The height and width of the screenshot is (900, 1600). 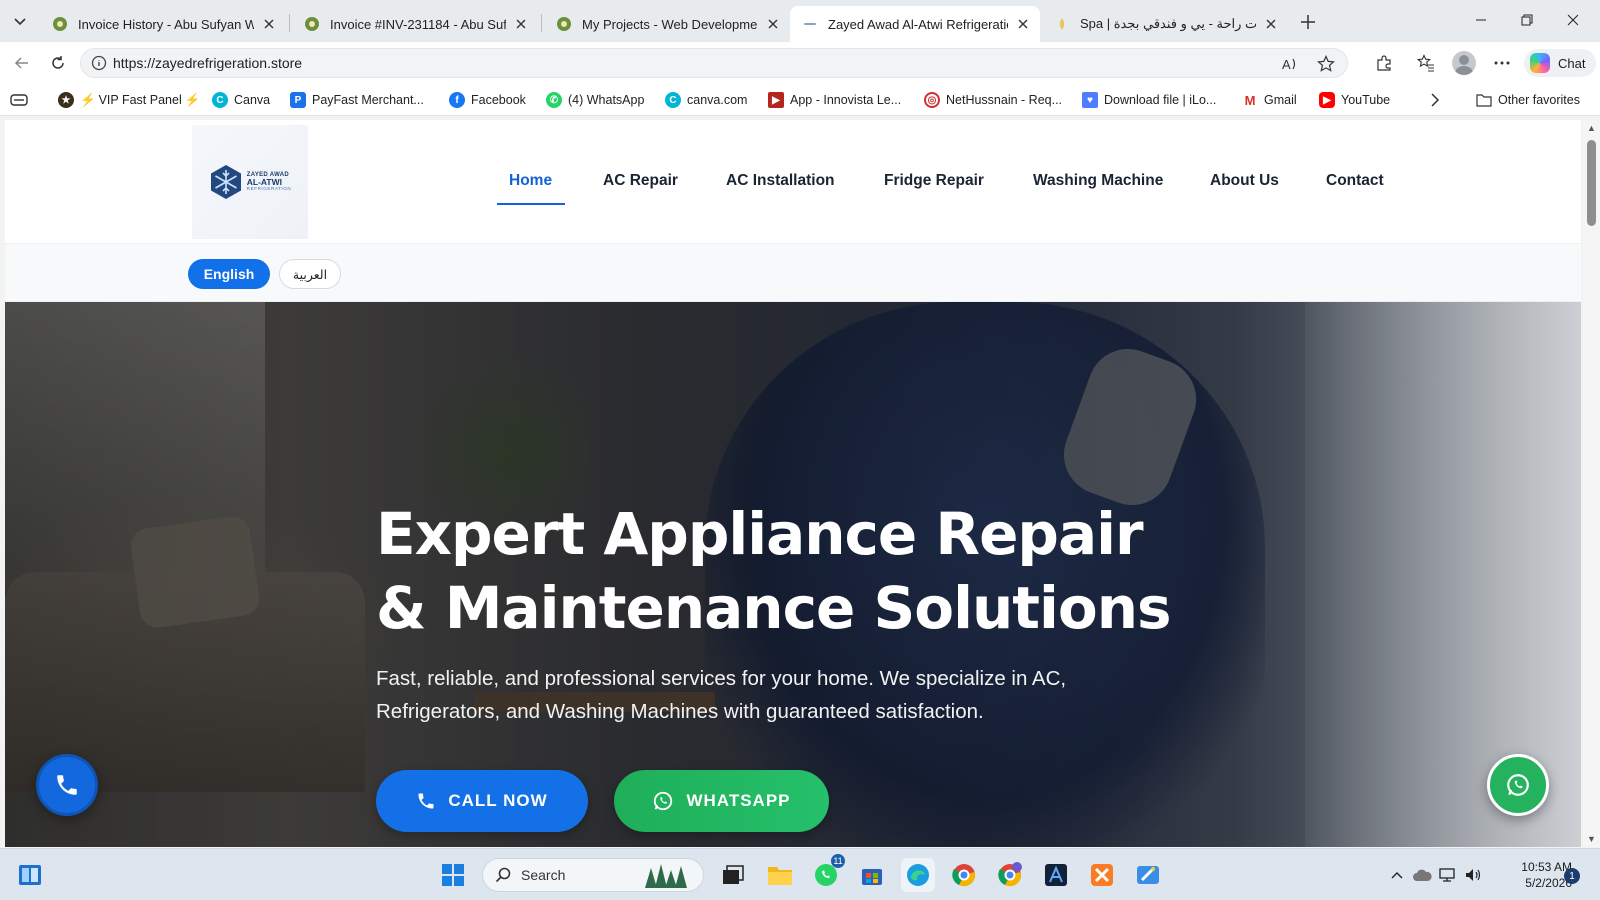 I want to click on whatsapp-button: WHATSAPP, so click(x=721, y=801).